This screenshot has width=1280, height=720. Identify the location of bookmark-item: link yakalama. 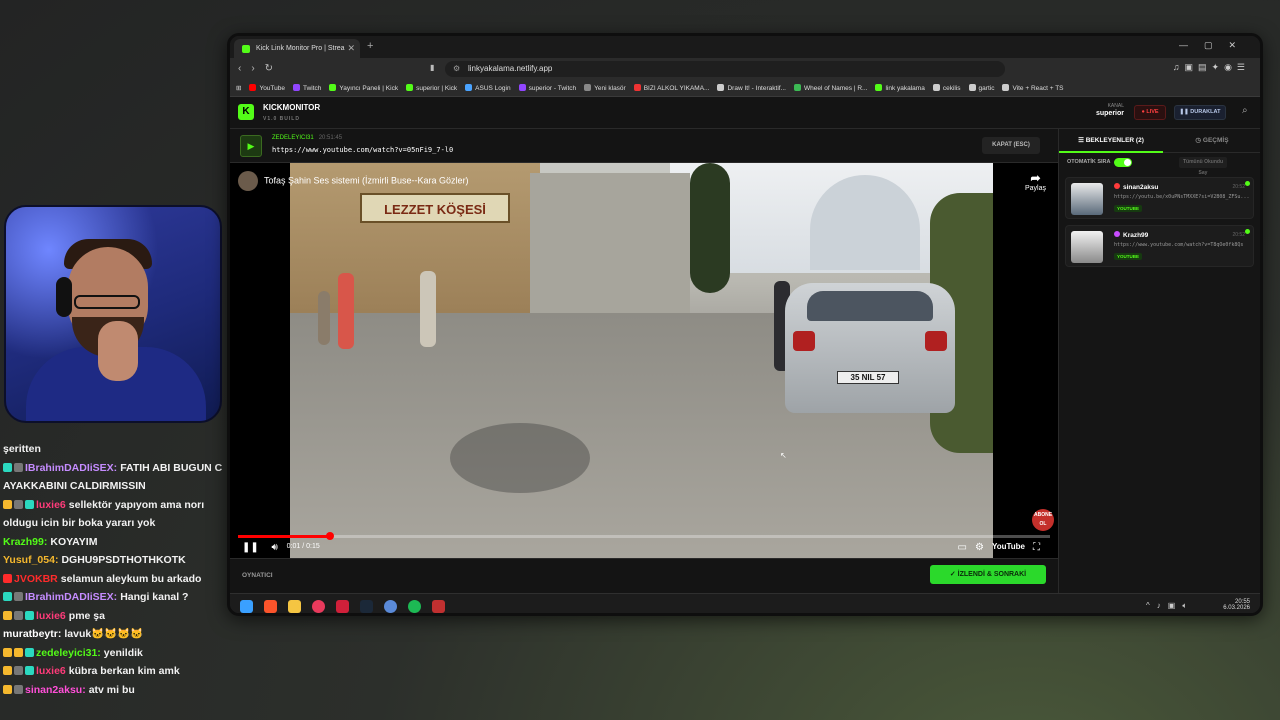
(900, 88).